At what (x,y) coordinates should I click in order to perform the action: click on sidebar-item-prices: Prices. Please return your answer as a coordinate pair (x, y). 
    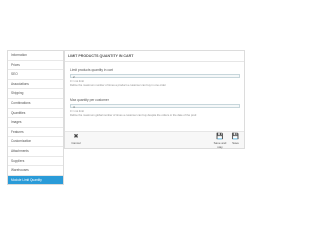
    Looking at the image, I should click on (35, 66).